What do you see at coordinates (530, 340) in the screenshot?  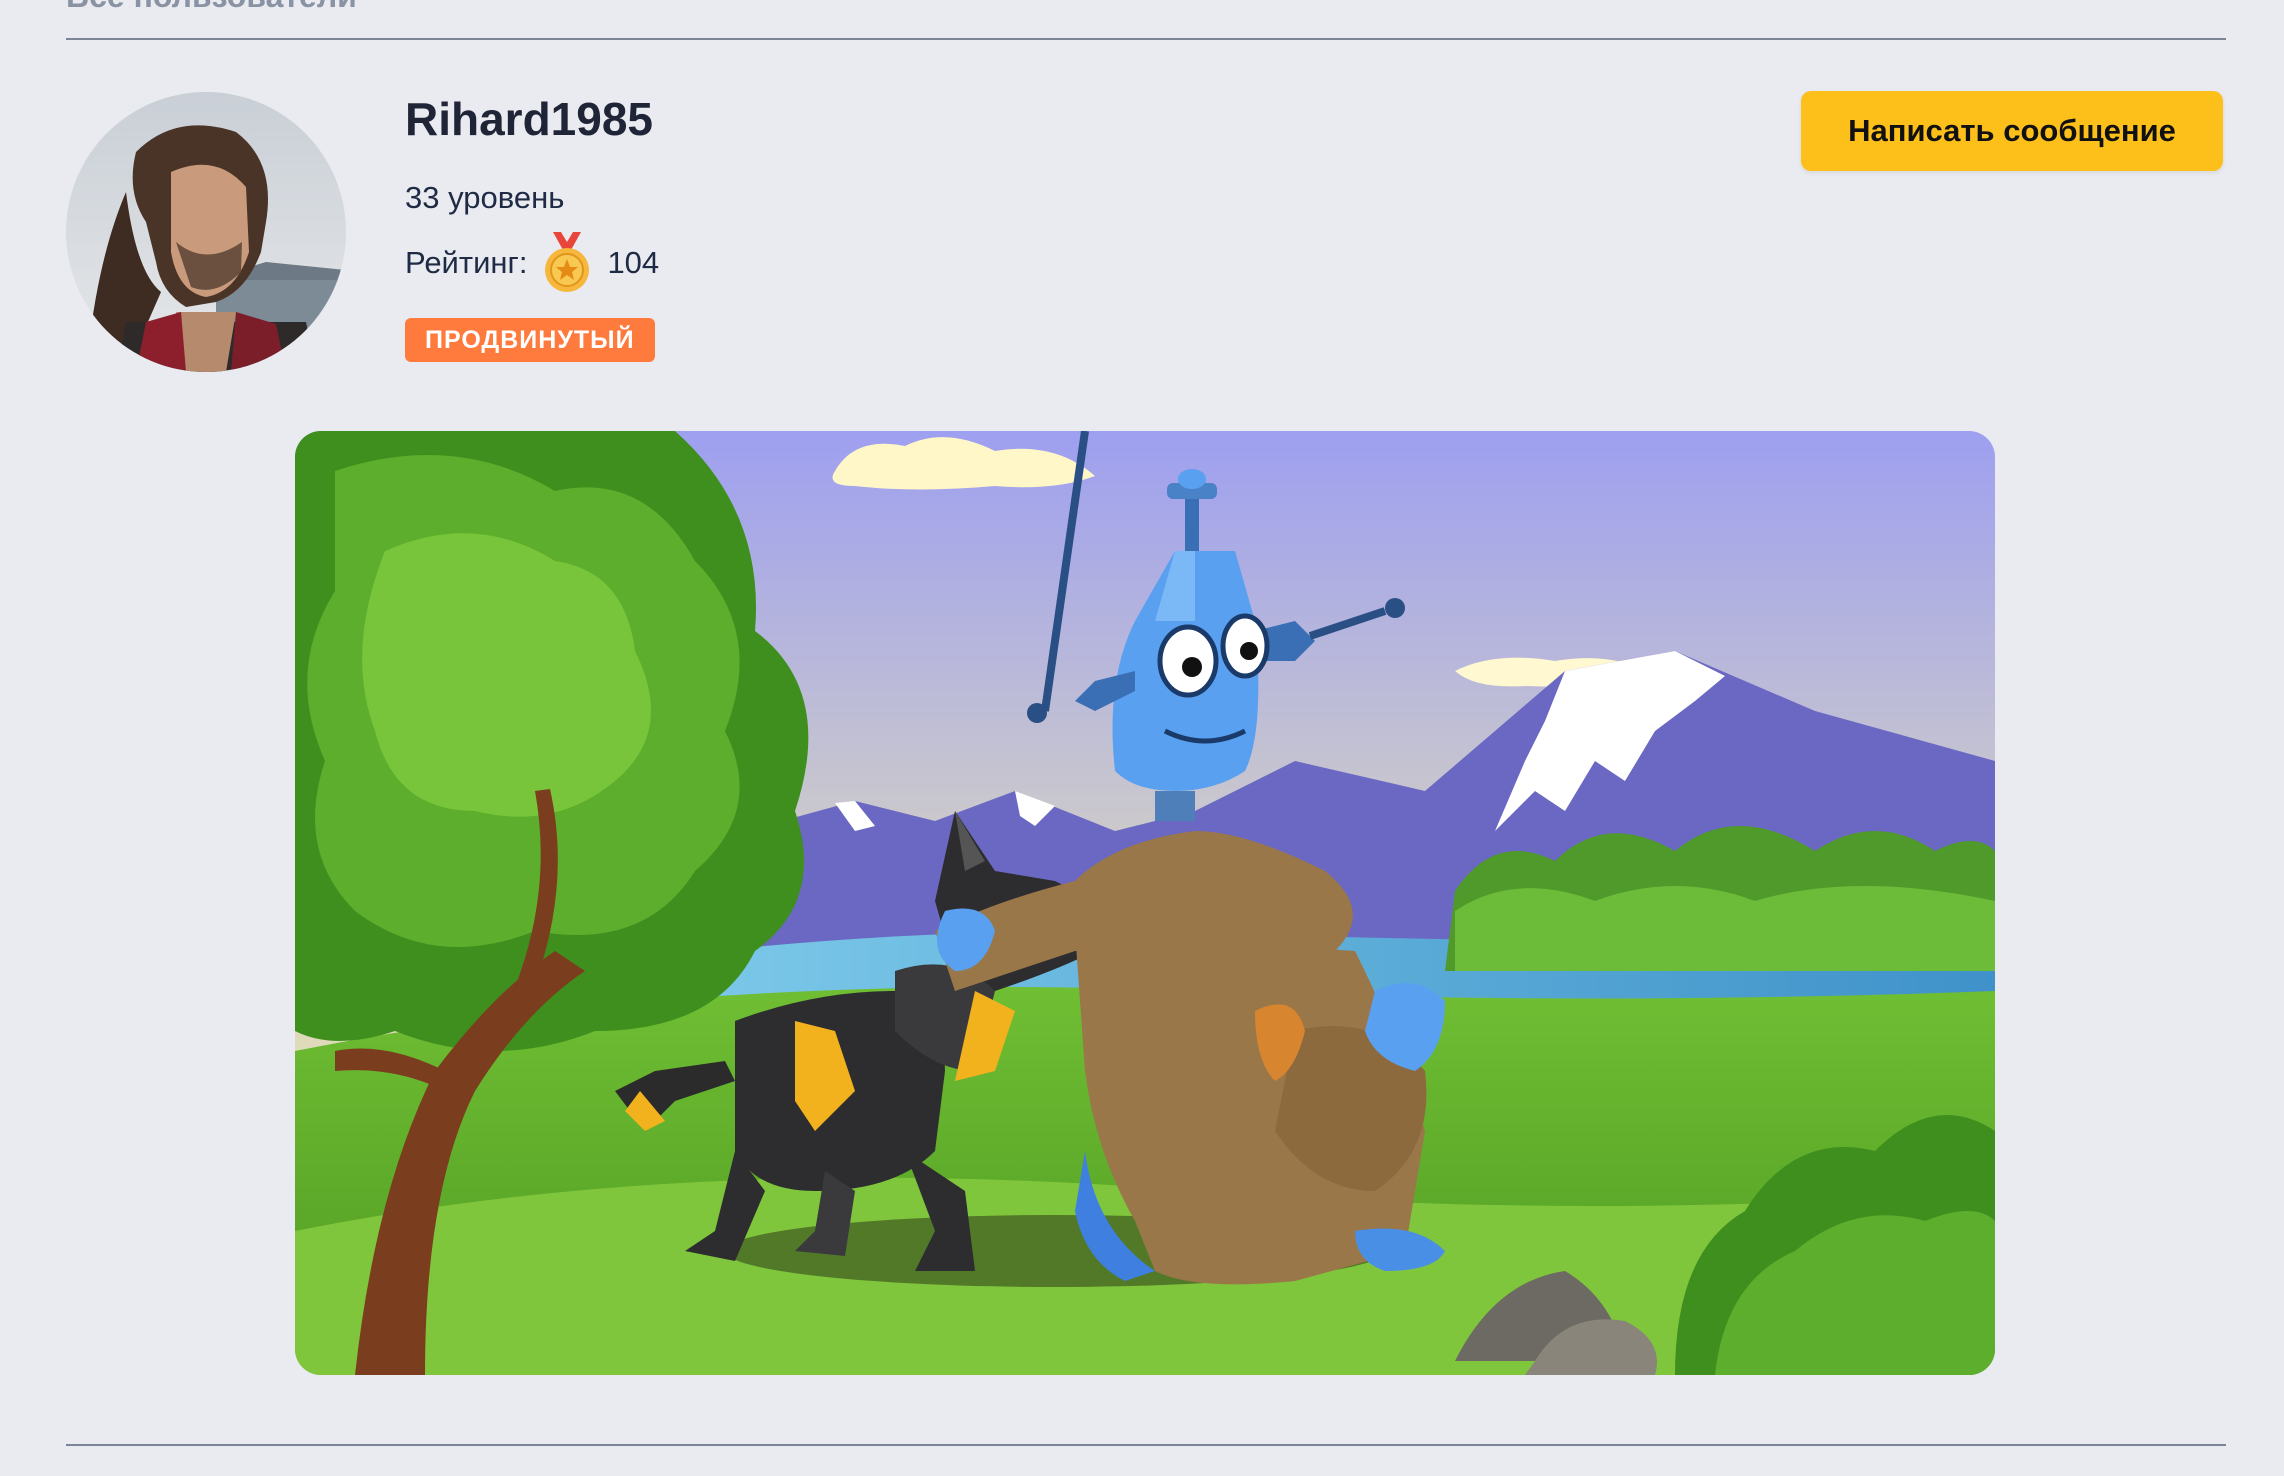 I see `rank-badge: ПРОДВИНУТЫЙ` at bounding box center [530, 340].